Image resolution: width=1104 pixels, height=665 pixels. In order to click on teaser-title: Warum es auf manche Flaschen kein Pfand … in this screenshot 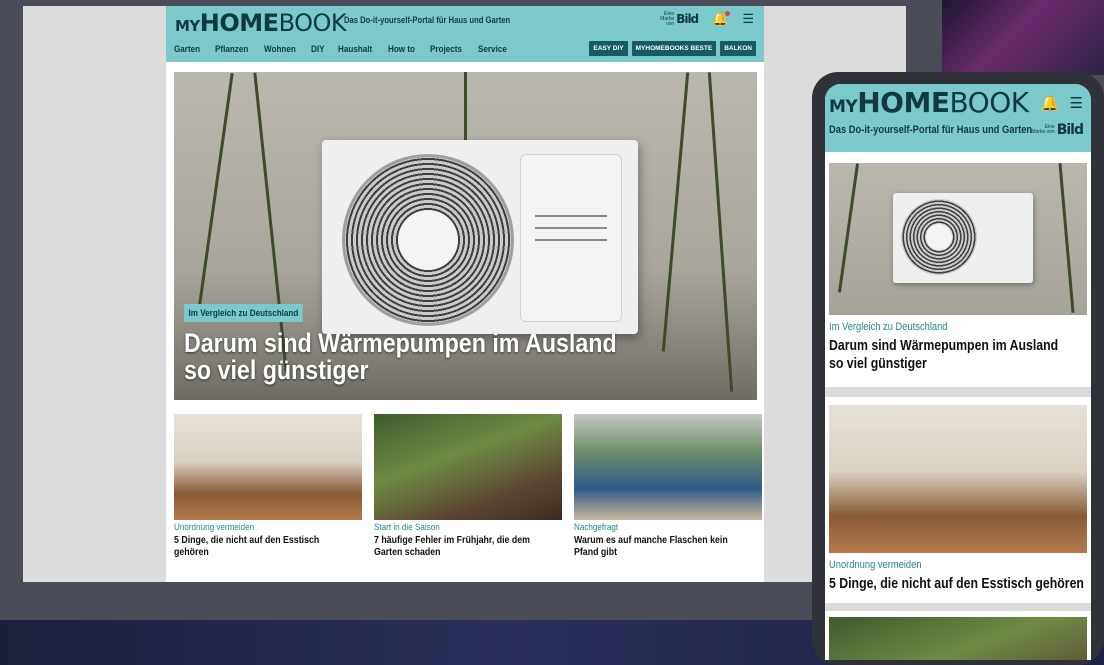, I will do `click(664, 547)`.